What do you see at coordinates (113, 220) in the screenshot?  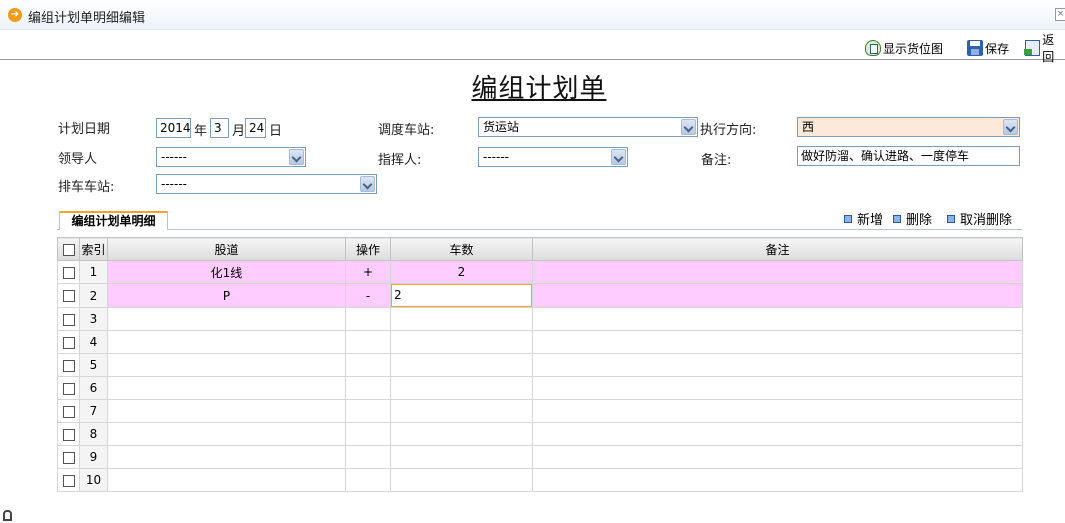 I see `tab-detail: 编组计划单明细` at bounding box center [113, 220].